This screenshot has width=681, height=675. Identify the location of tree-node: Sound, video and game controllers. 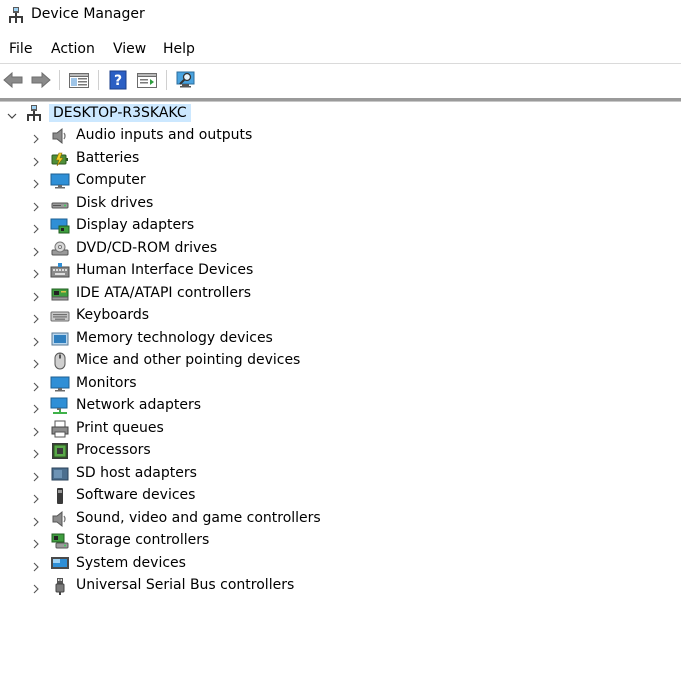
(340, 519).